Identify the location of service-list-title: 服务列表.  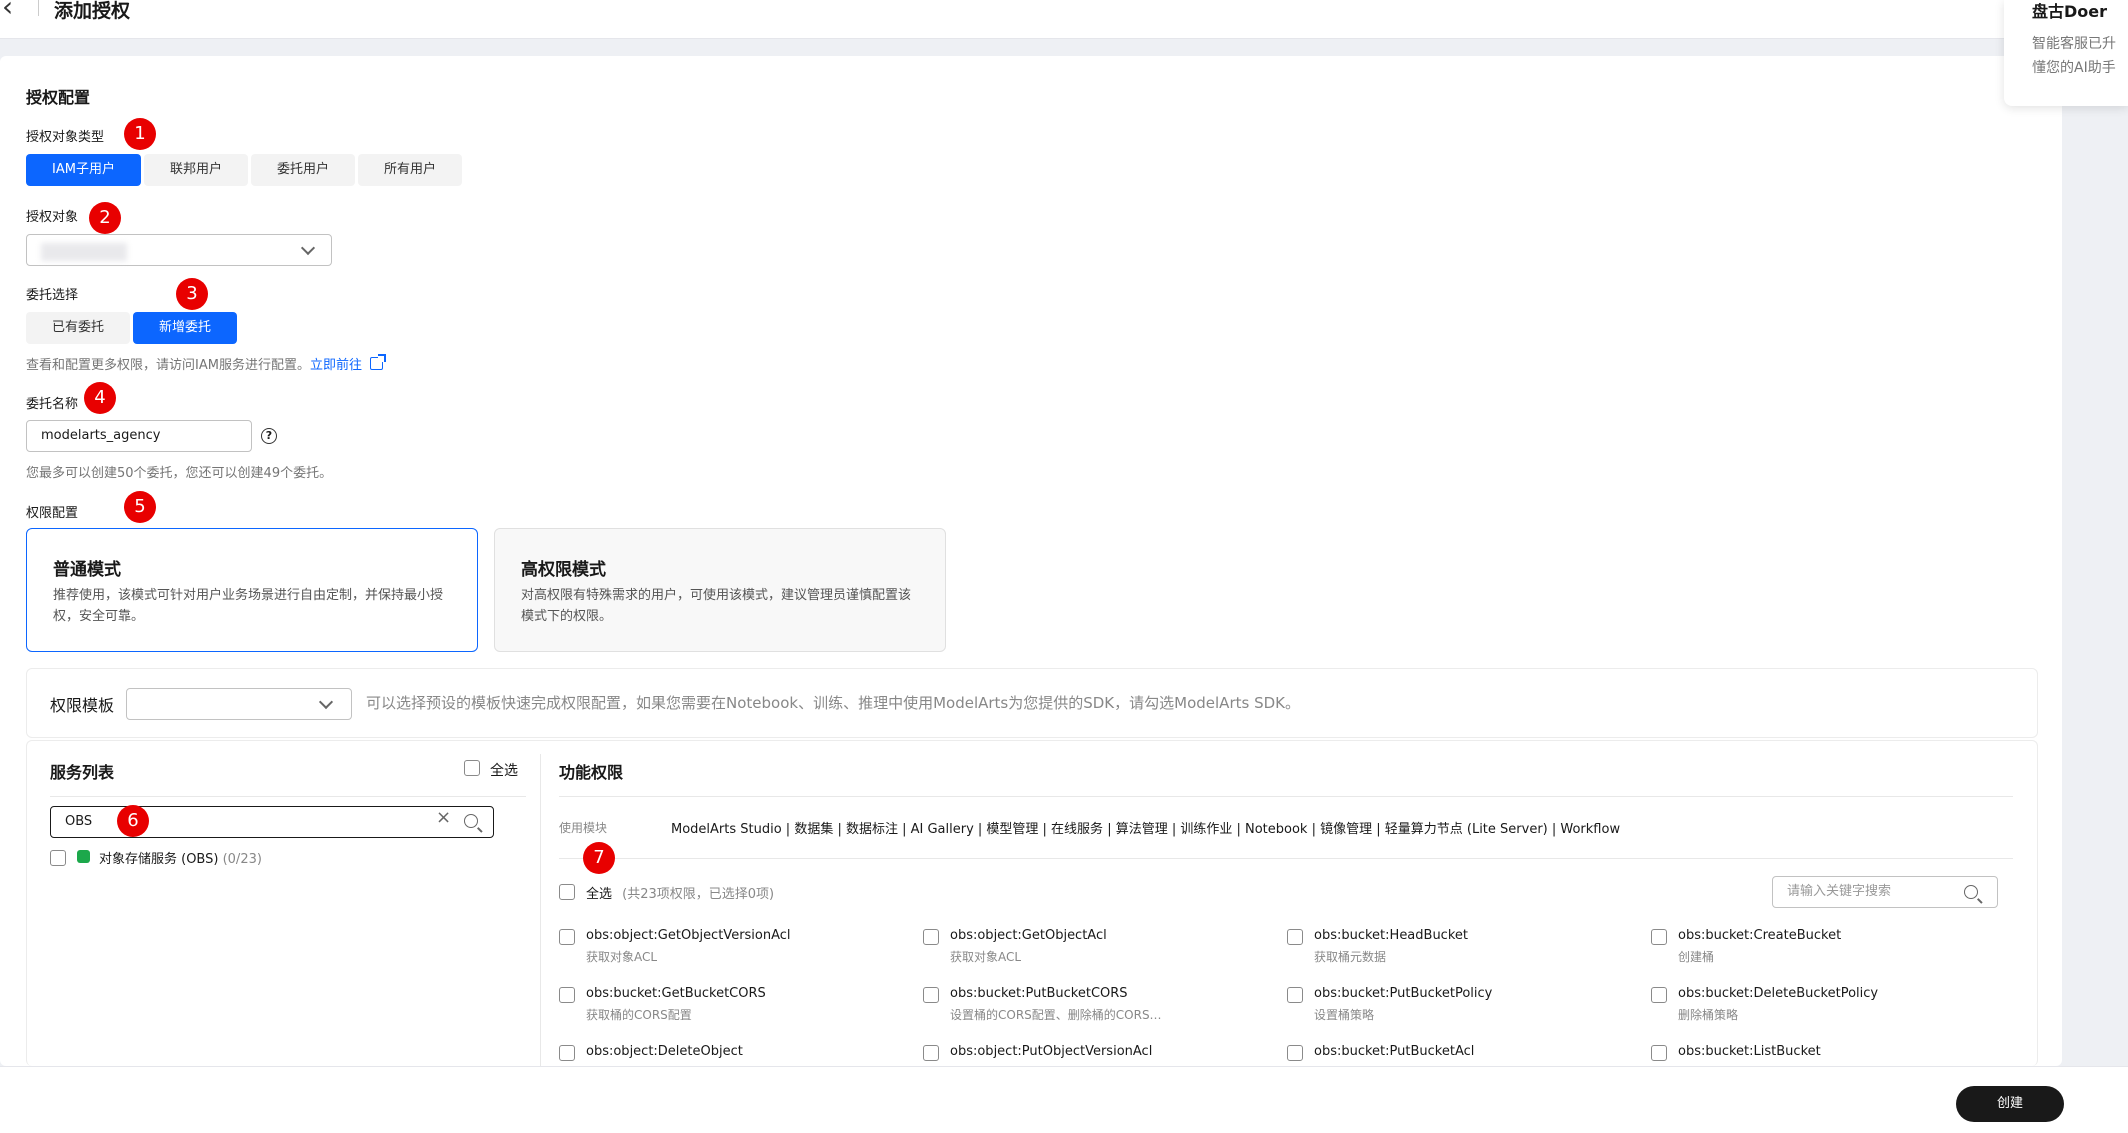
(82, 772).